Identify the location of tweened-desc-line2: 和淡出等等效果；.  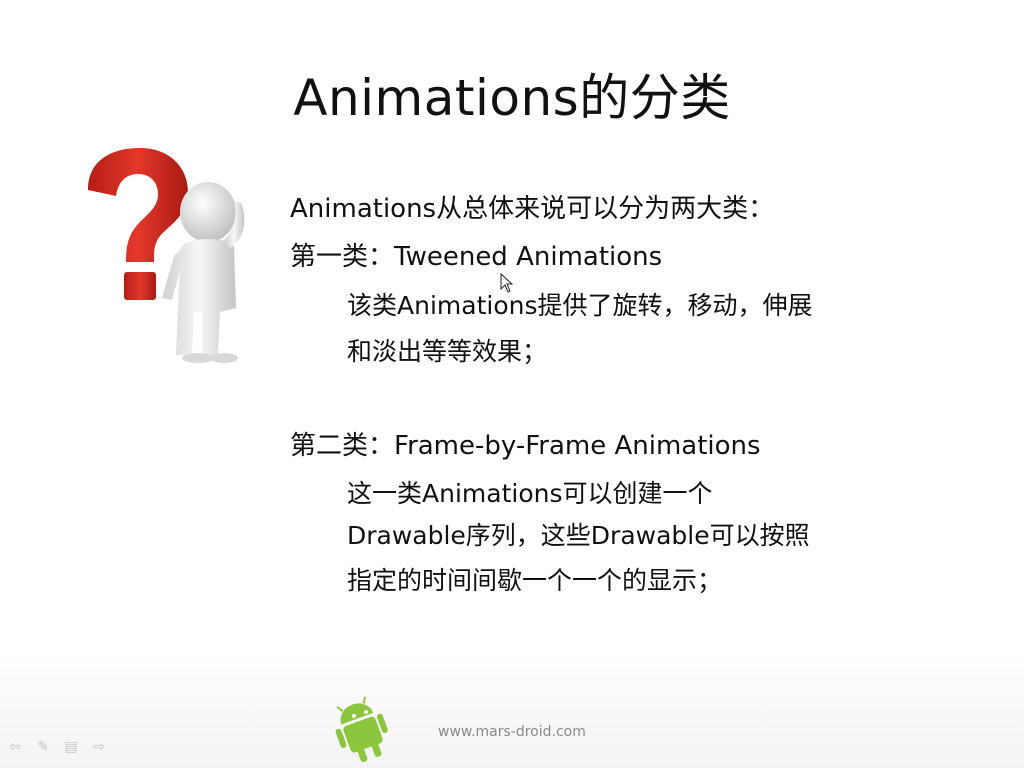
(447, 351).